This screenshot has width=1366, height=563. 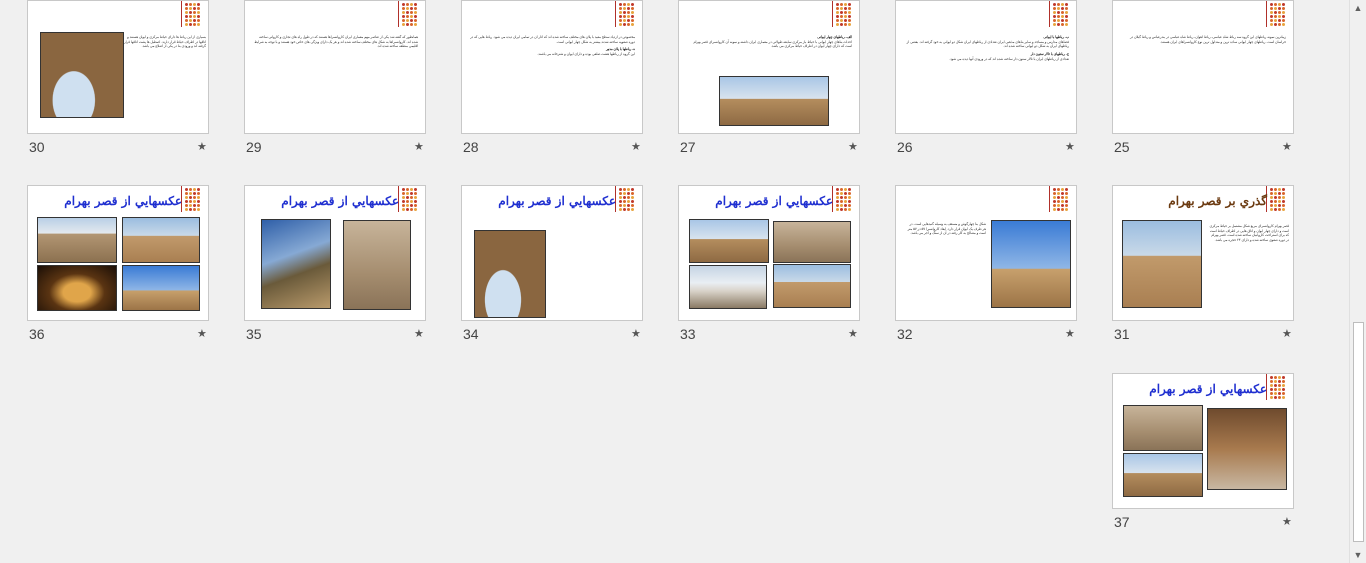 What do you see at coordinates (1358, 432) in the screenshot?
I see `scrollbar-thumb` at bounding box center [1358, 432].